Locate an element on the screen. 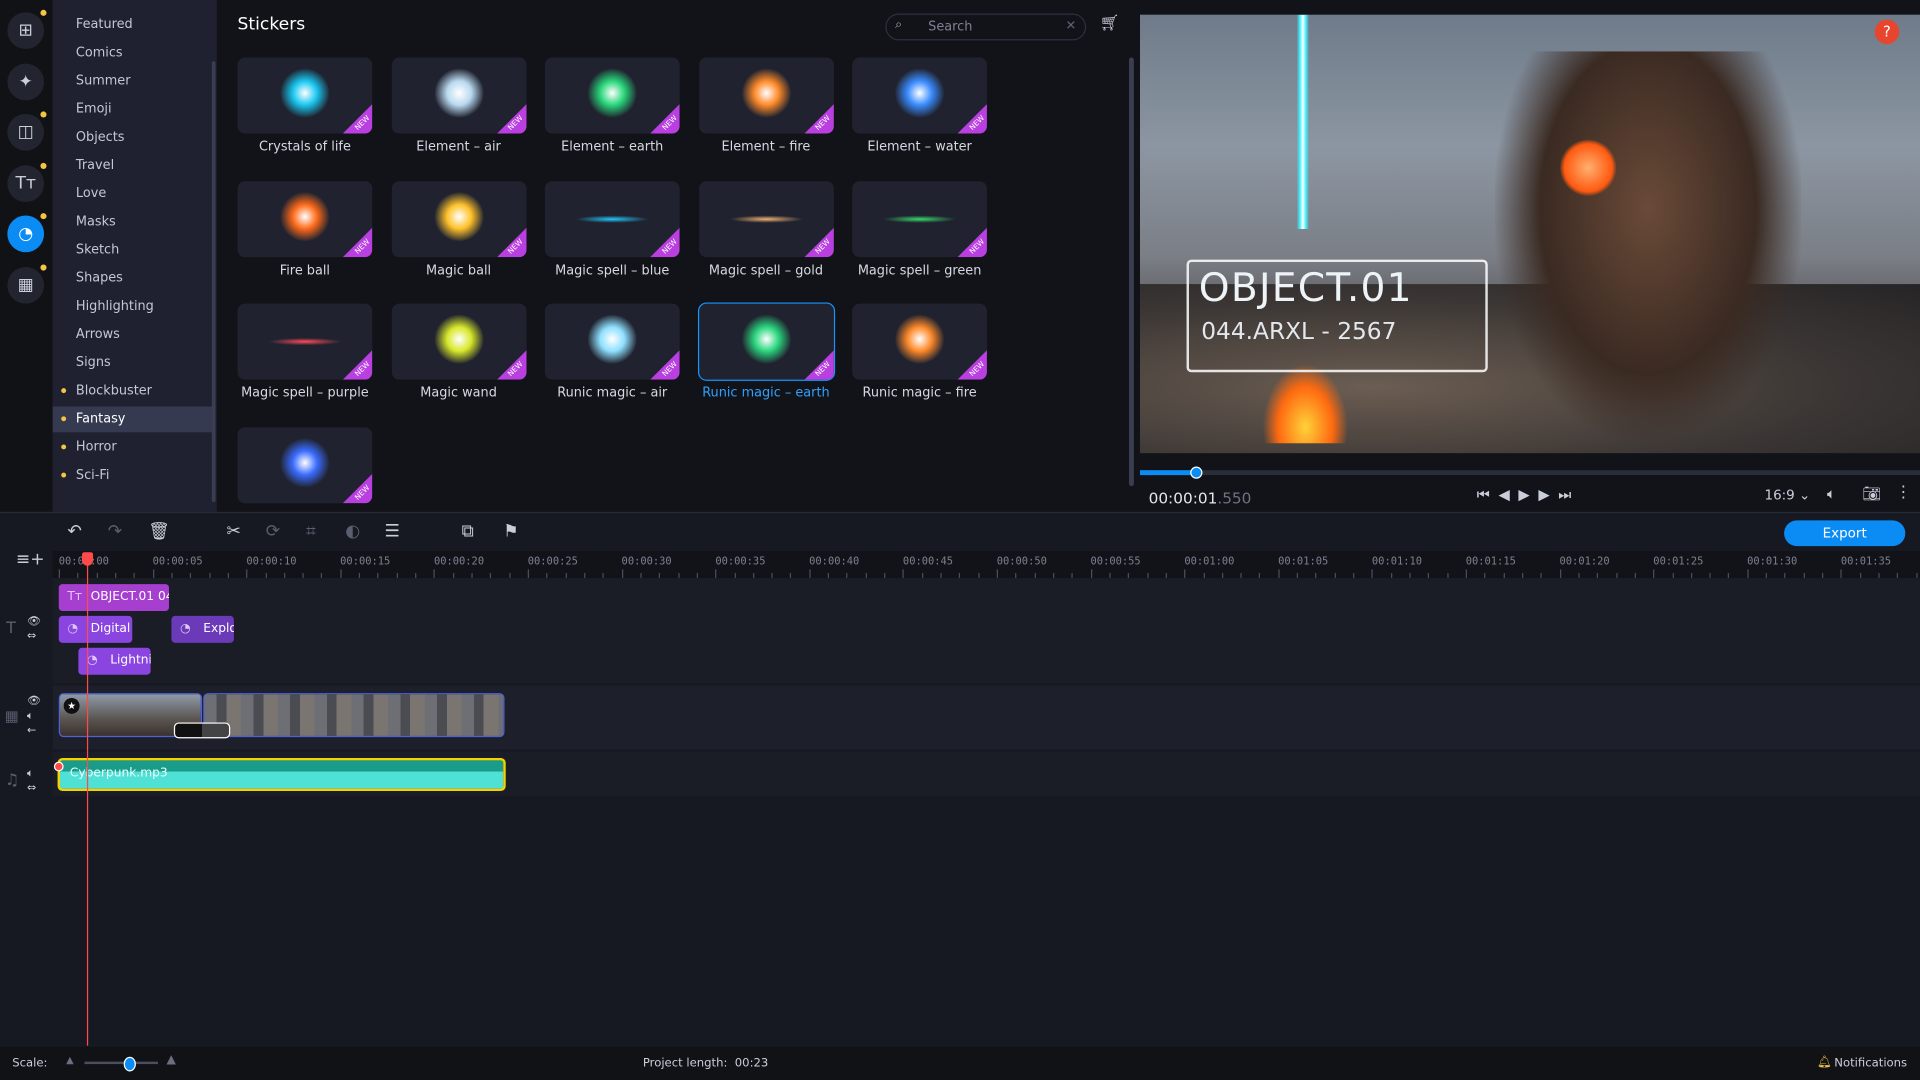  sticker-clip: ◔ Digital is located at coordinates (95, 629).